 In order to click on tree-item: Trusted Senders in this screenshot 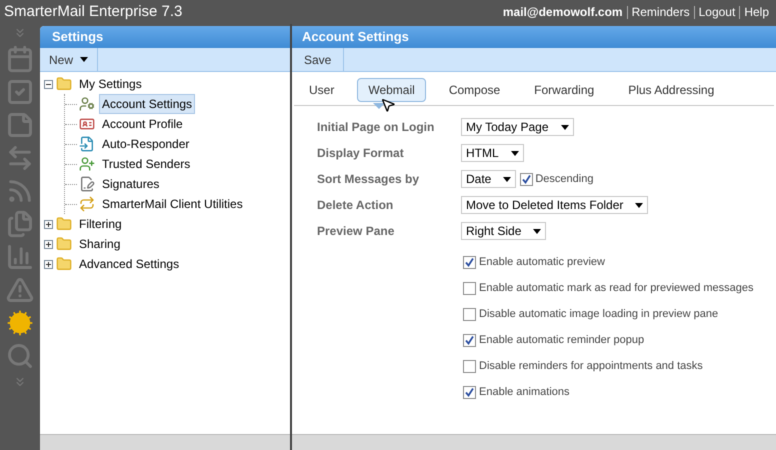, I will do `click(146, 164)`.